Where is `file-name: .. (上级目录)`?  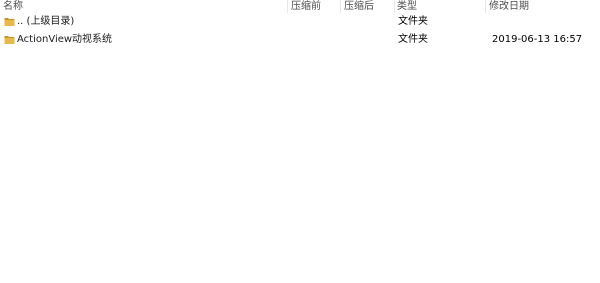 file-name: .. (上级目录) is located at coordinates (46, 21).